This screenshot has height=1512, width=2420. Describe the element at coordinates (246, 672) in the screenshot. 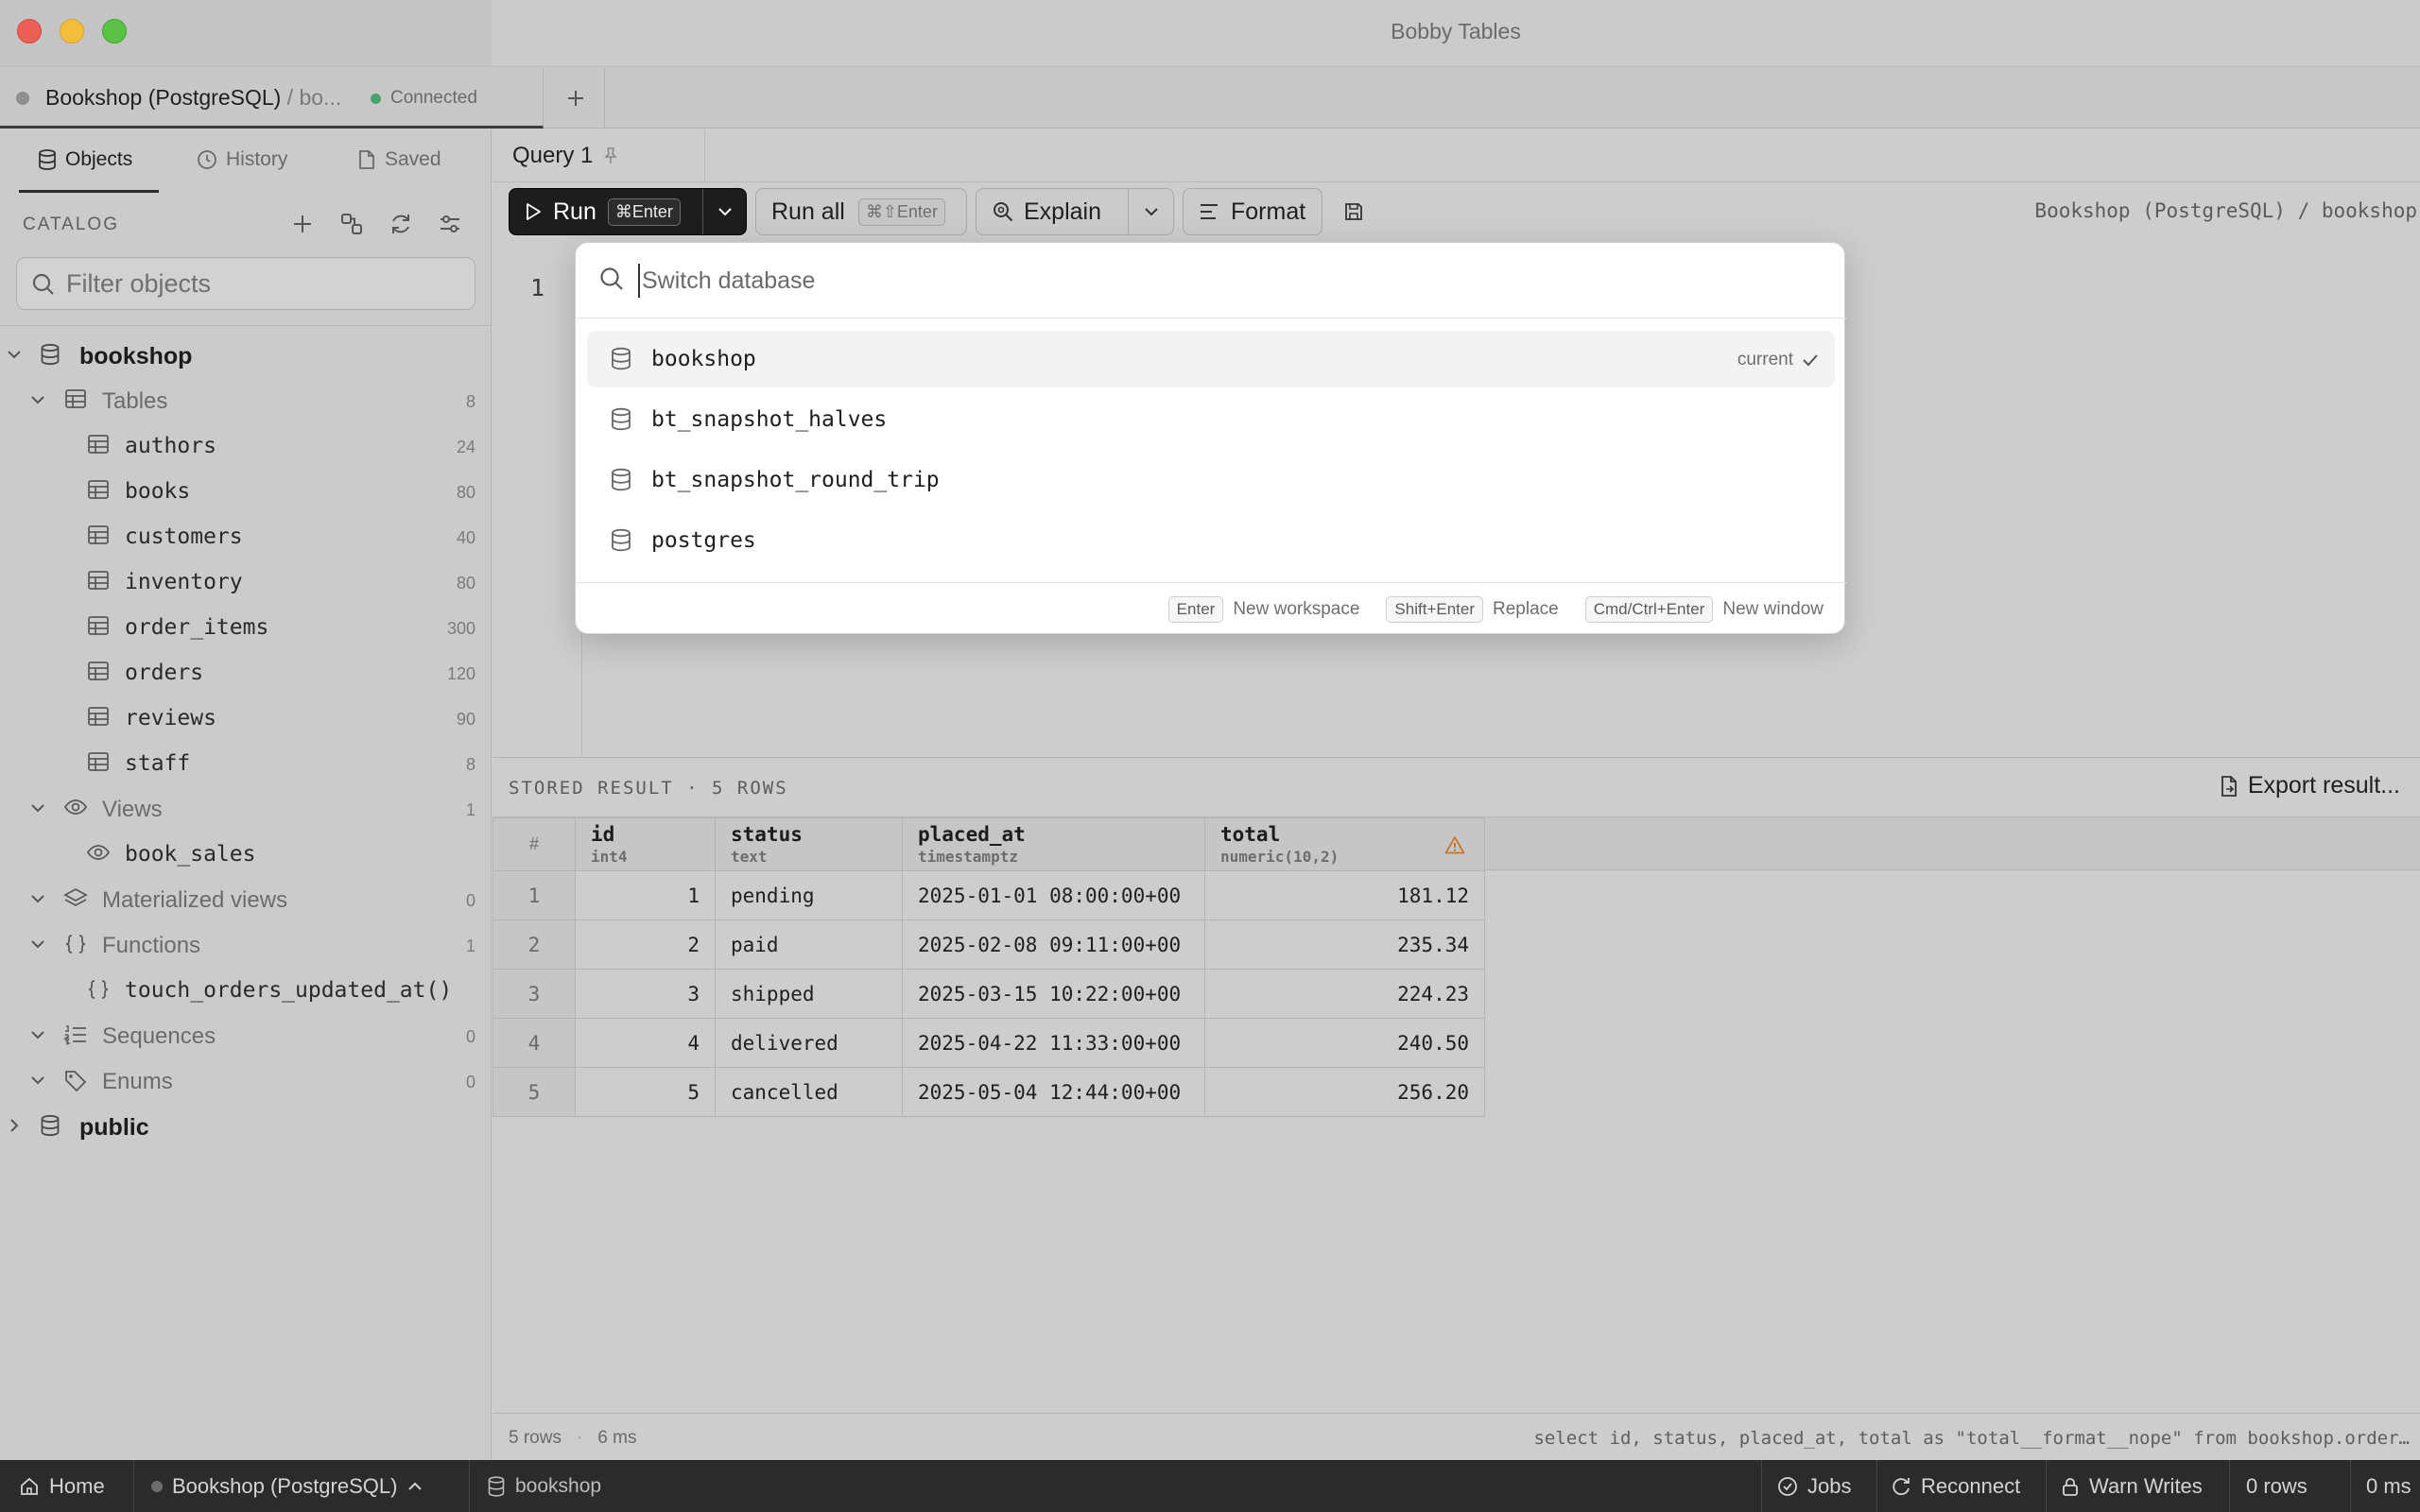

I see `tree-item-table: orders 120` at that location.